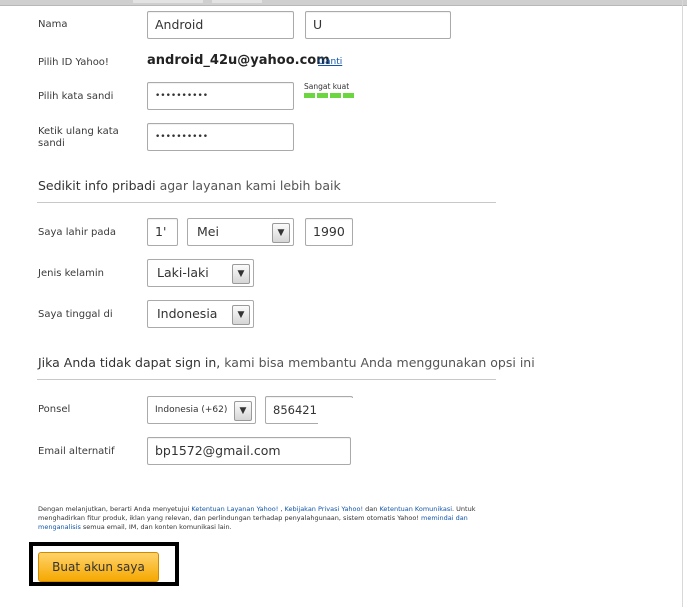 The image size is (687, 607). I want to click on country-select: Indonesia ▼, so click(200, 314).